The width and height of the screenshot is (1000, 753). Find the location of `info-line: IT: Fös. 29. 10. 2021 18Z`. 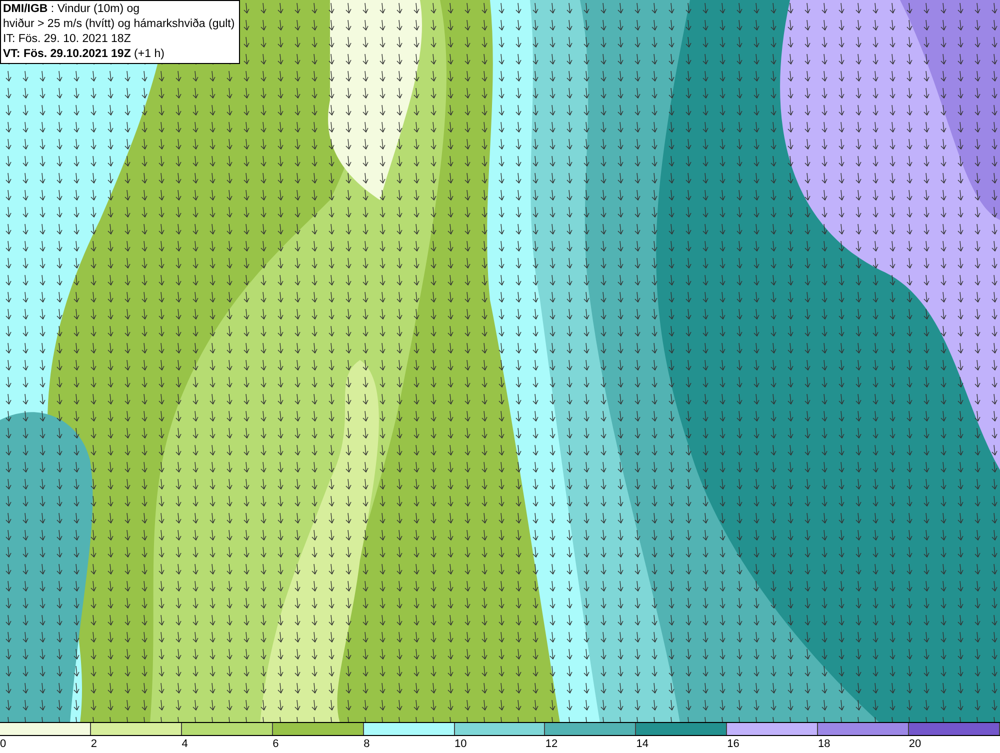

info-line: IT: Fös. 29. 10. 2021 18Z is located at coordinates (67, 39).